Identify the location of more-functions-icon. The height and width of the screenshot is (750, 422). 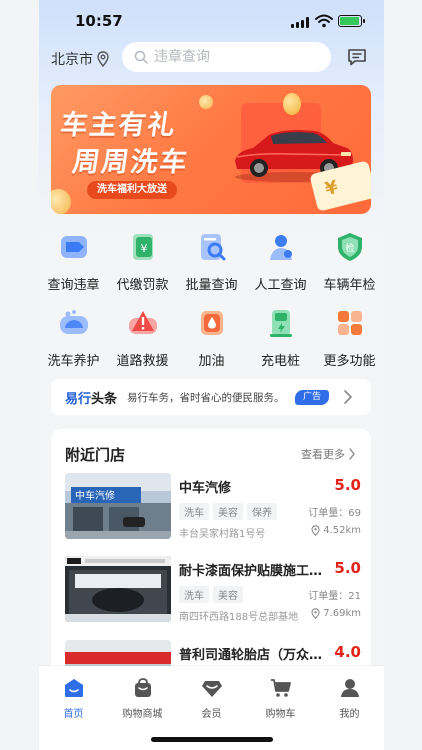
(349, 323).